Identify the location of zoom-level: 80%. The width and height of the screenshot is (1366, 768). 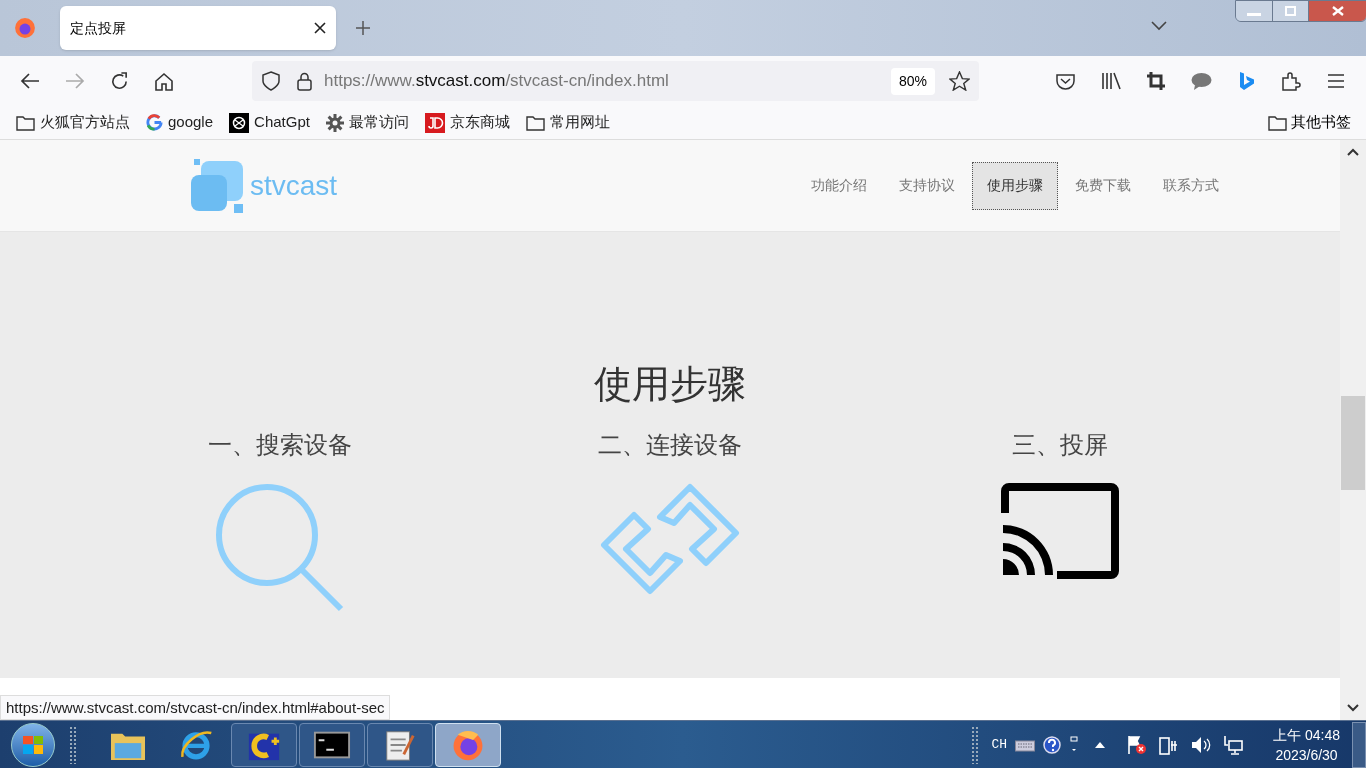
(912, 81).